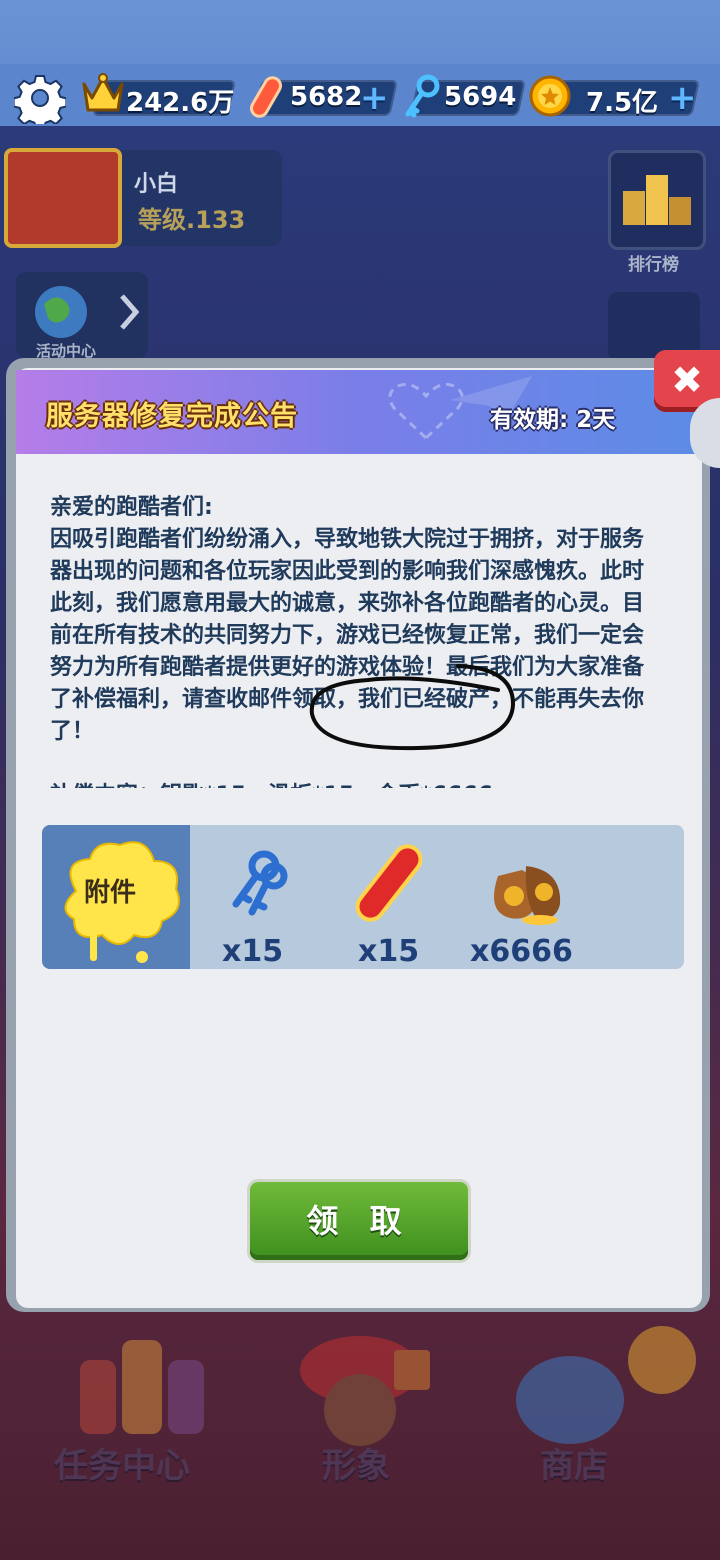 Image resolution: width=720 pixels, height=1560 pixels. Describe the element at coordinates (61, 312) in the screenshot. I see `globe-icon` at that location.